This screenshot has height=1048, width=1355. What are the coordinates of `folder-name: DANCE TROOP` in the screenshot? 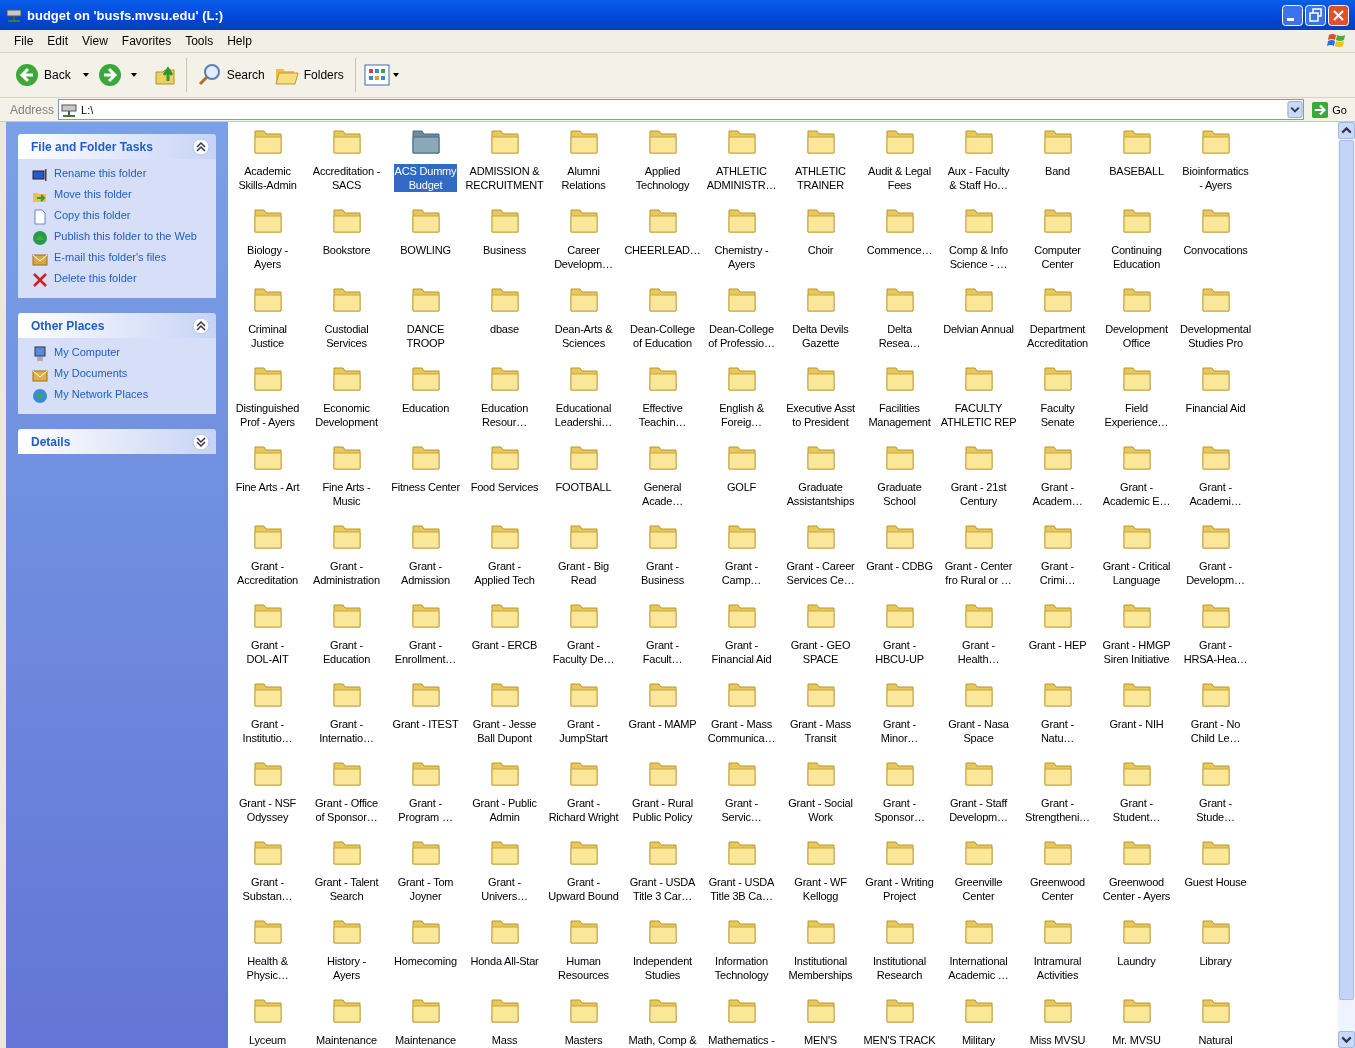 It's located at (425, 336).